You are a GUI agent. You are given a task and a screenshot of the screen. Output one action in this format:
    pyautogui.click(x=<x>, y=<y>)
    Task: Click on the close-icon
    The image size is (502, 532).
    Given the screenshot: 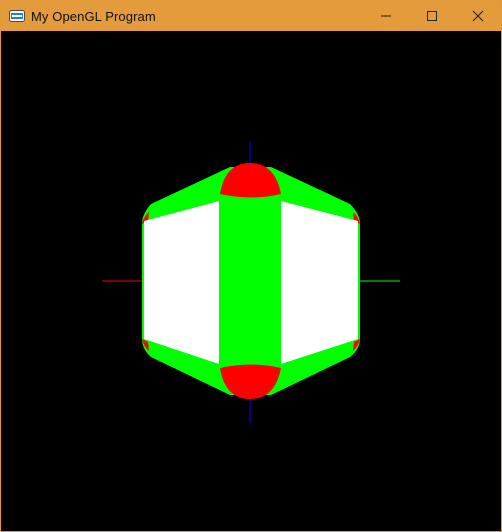 What is the action you would take?
    pyautogui.click(x=478, y=16)
    